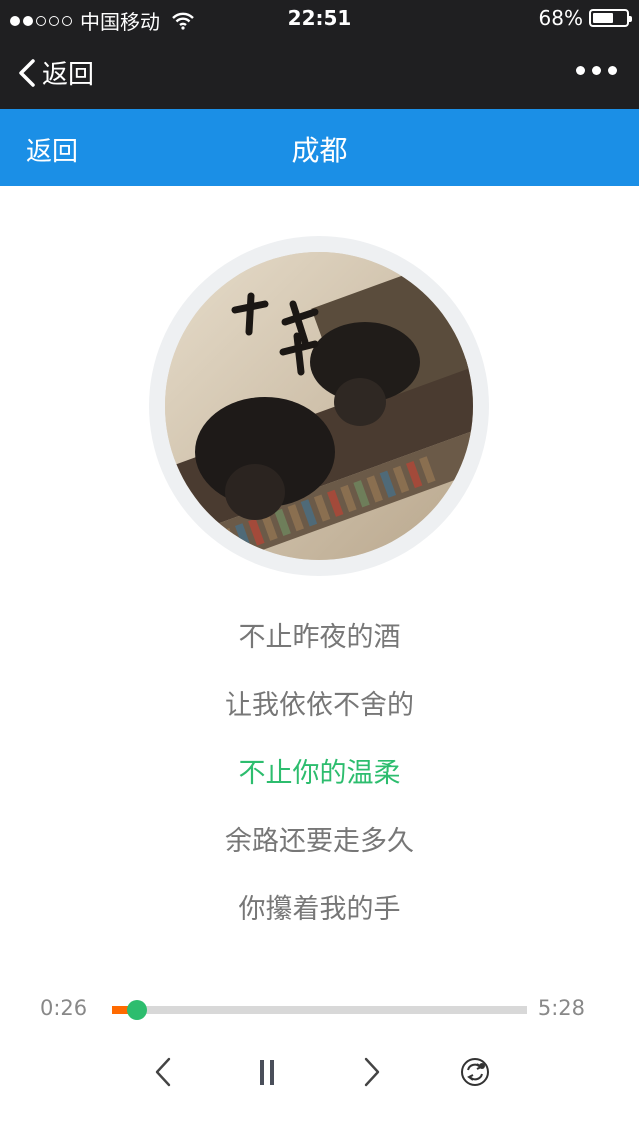  What do you see at coordinates (68, 75) in the screenshot?
I see `wechat-back-label: 返回` at bounding box center [68, 75].